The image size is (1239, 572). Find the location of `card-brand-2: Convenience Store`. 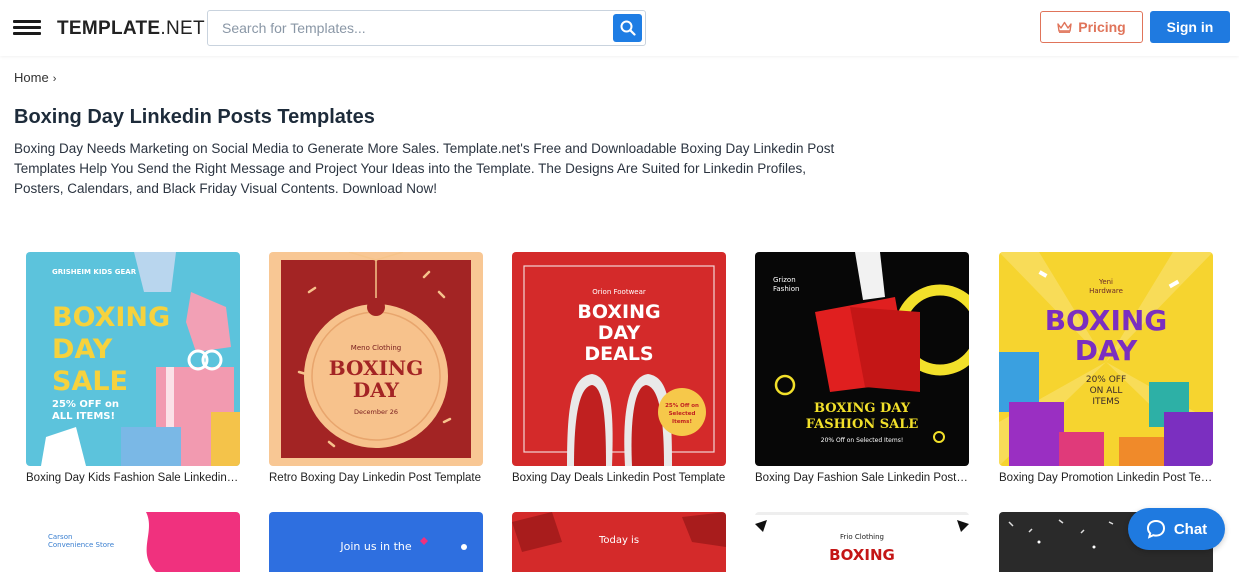

card-brand-2: Convenience Store is located at coordinates (81, 545).